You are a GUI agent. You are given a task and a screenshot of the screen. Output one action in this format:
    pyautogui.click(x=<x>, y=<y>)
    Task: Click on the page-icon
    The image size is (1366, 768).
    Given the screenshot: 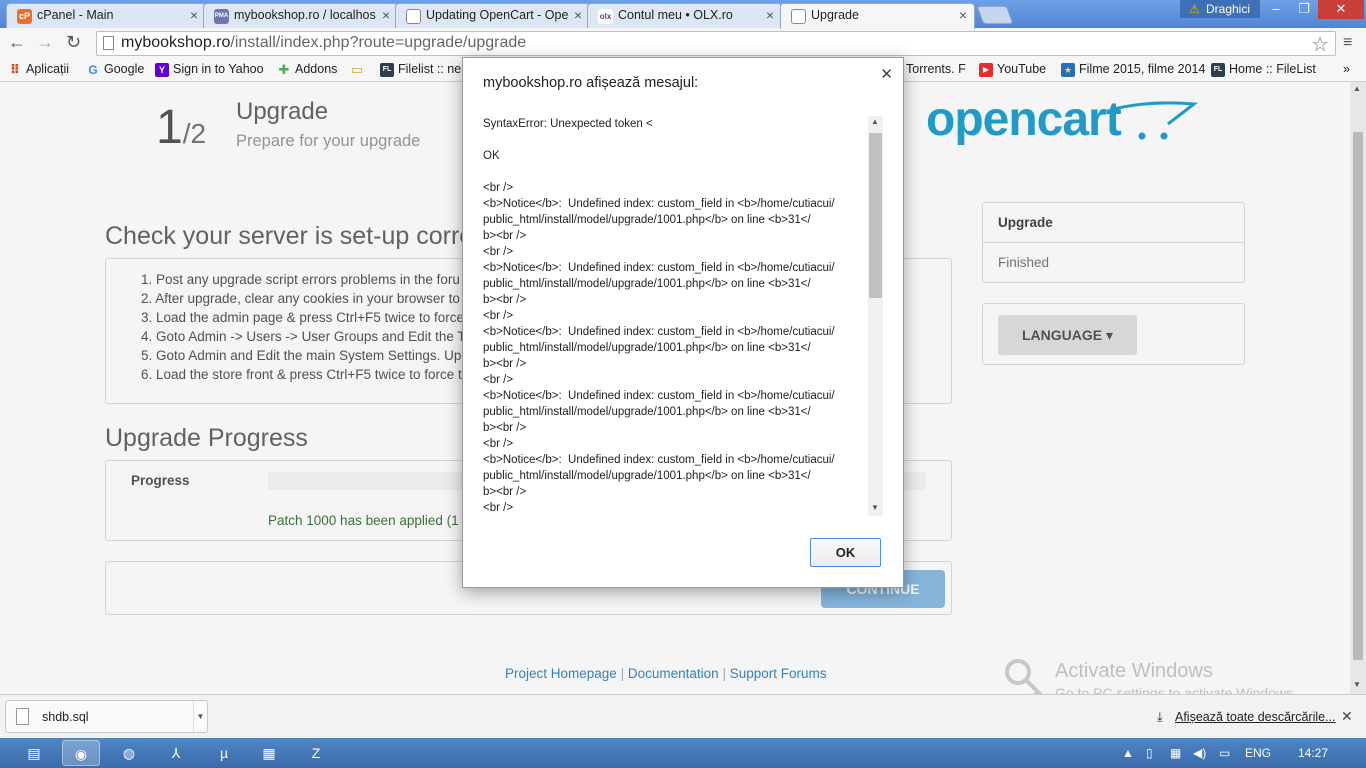 What is the action you would take?
    pyautogui.click(x=413, y=16)
    